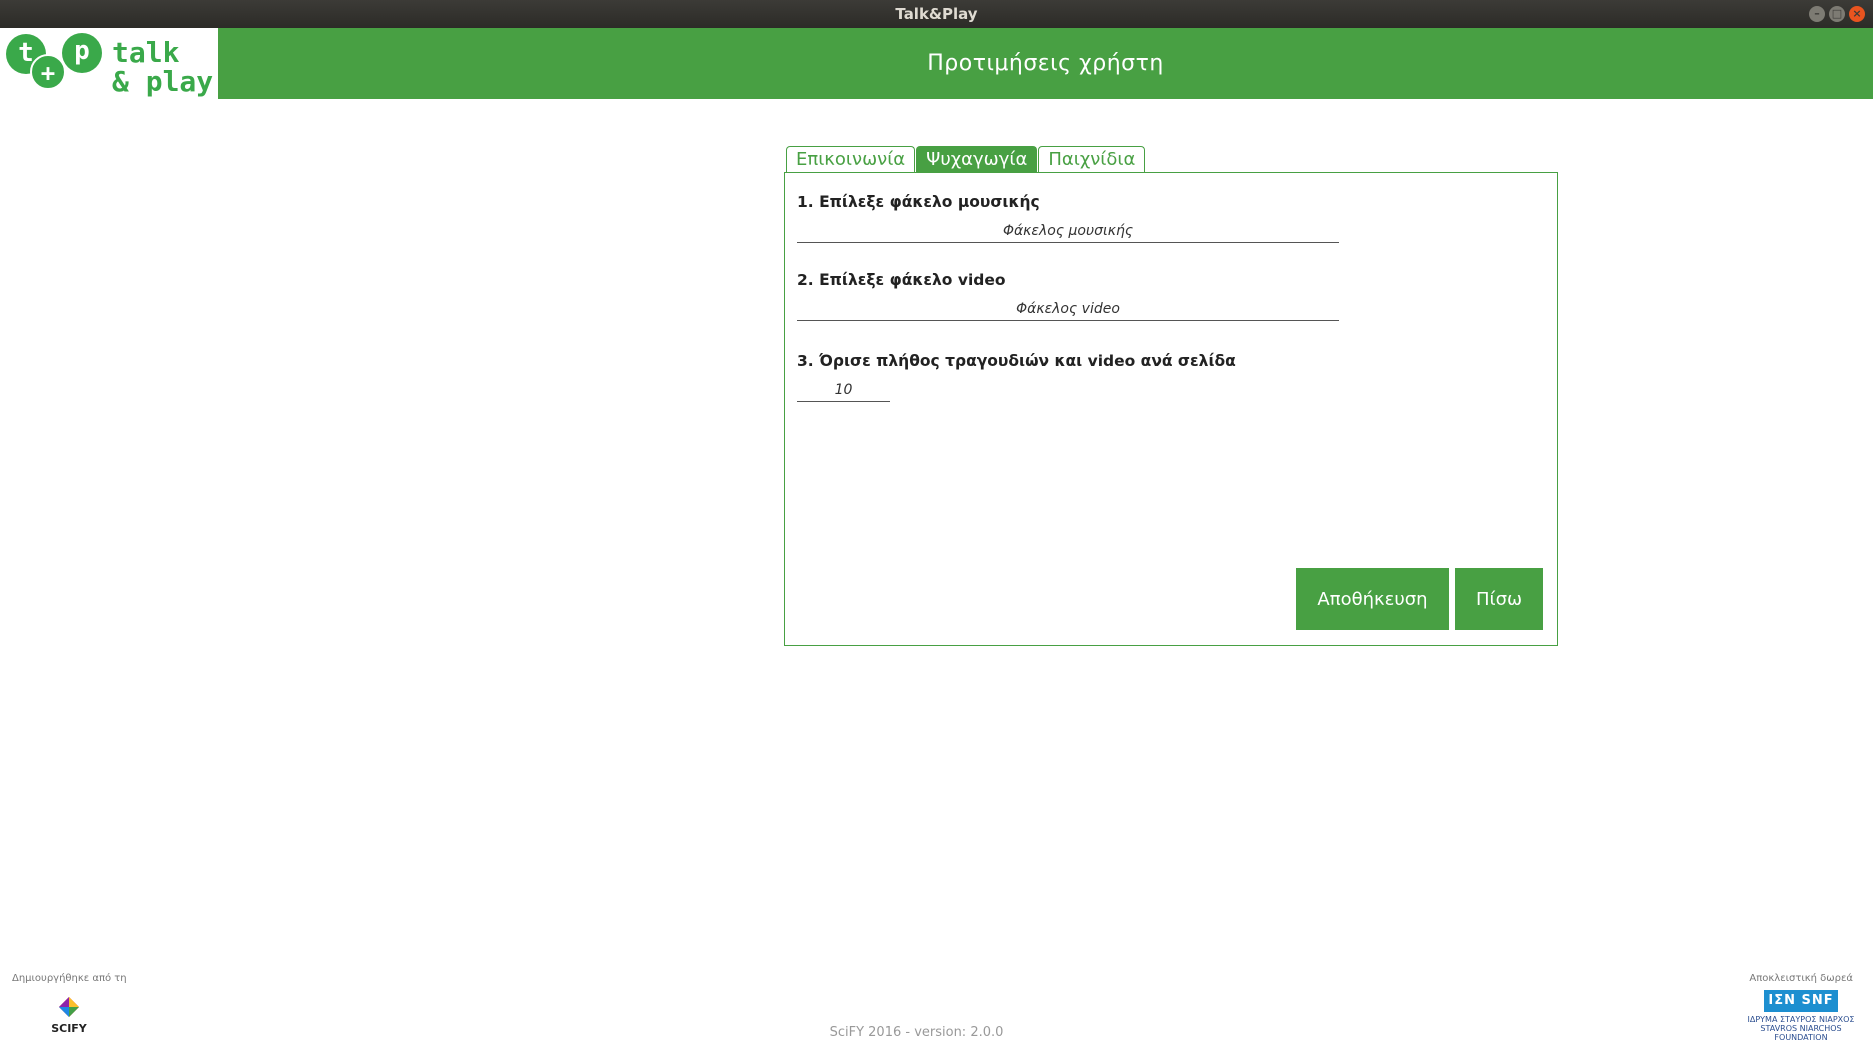 This screenshot has height=1053, width=1873. Describe the element at coordinates (1801, 1019) in the screenshot. I see `snf-line1: ΙΔΡΥΜΑ ΣΤΑΥΡΟΣ ΝΙΑΡΧΟΣ` at that location.